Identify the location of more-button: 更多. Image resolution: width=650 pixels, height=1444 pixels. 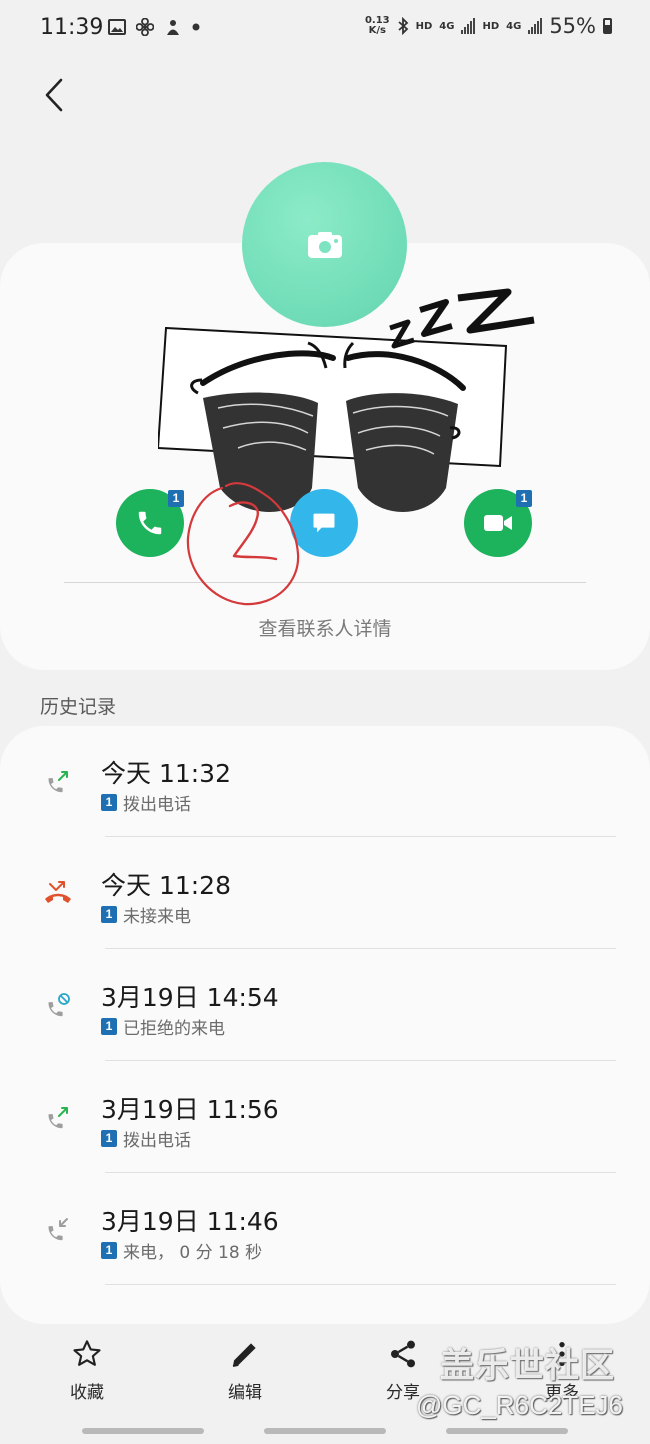
(562, 1370).